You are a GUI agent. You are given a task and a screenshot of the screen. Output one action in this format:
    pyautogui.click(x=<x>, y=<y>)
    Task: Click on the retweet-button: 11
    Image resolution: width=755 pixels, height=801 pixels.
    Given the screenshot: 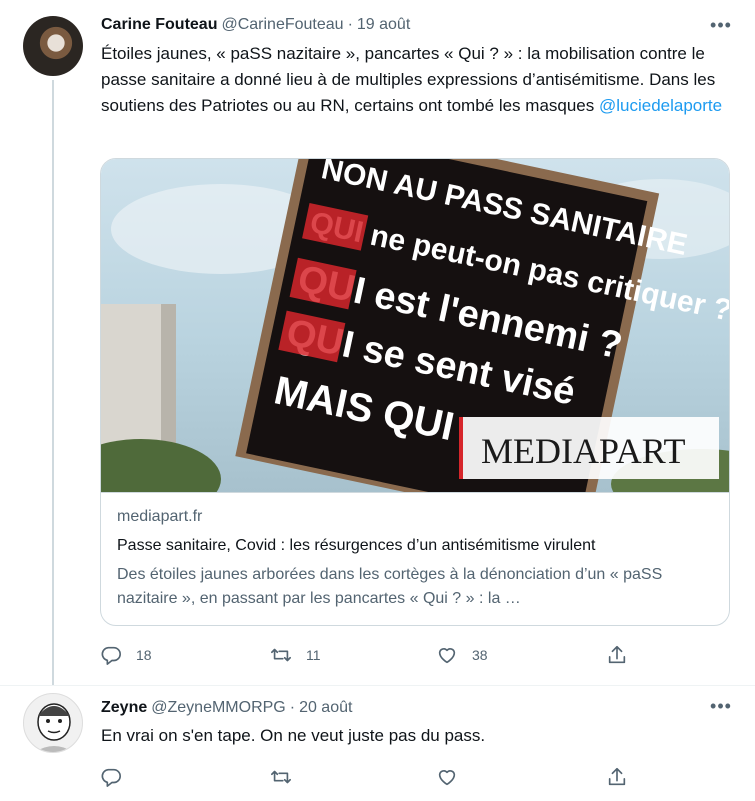 What is the action you would take?
    pyautogui.click(x=295, y=655)
    